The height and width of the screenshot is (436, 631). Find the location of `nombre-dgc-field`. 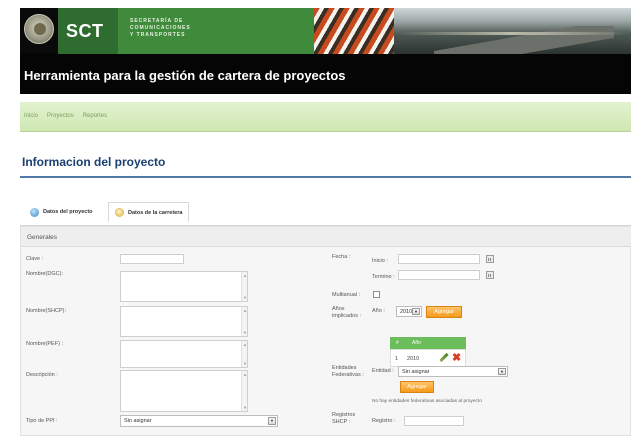

nombre-dgc-field is located at coordinates (184, 286).